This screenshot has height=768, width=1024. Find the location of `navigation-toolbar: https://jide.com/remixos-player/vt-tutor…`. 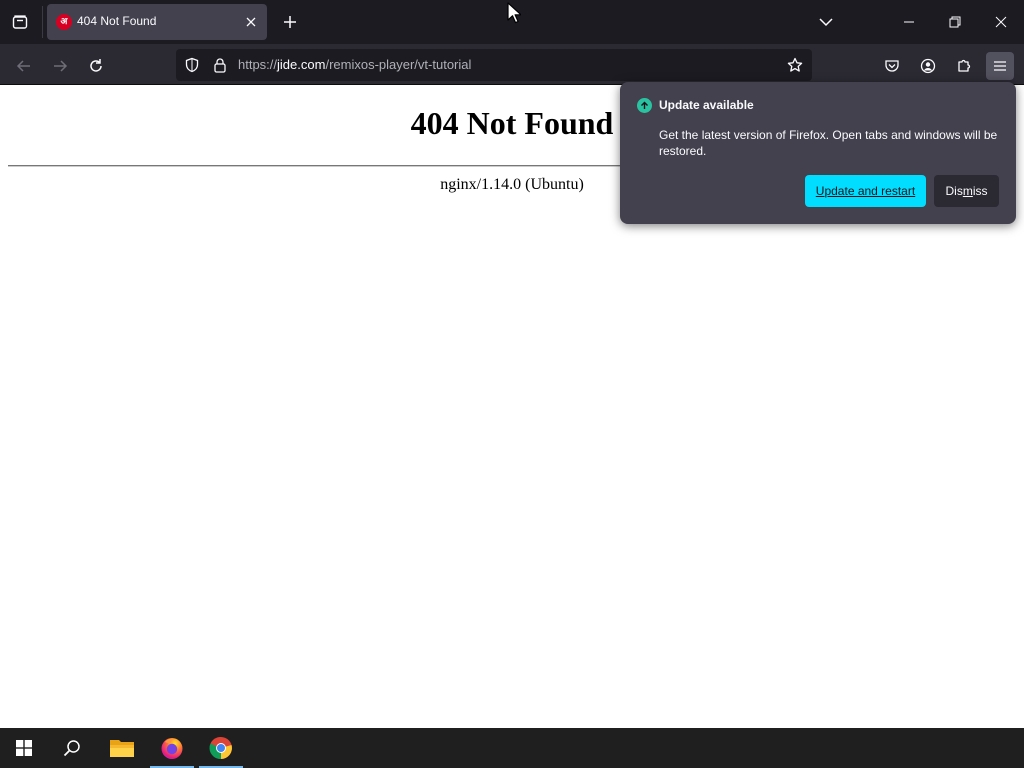

navigation-toolbar: https://jide.com/remixos-player/vt-tutor… is located at coordinates (512, 64).